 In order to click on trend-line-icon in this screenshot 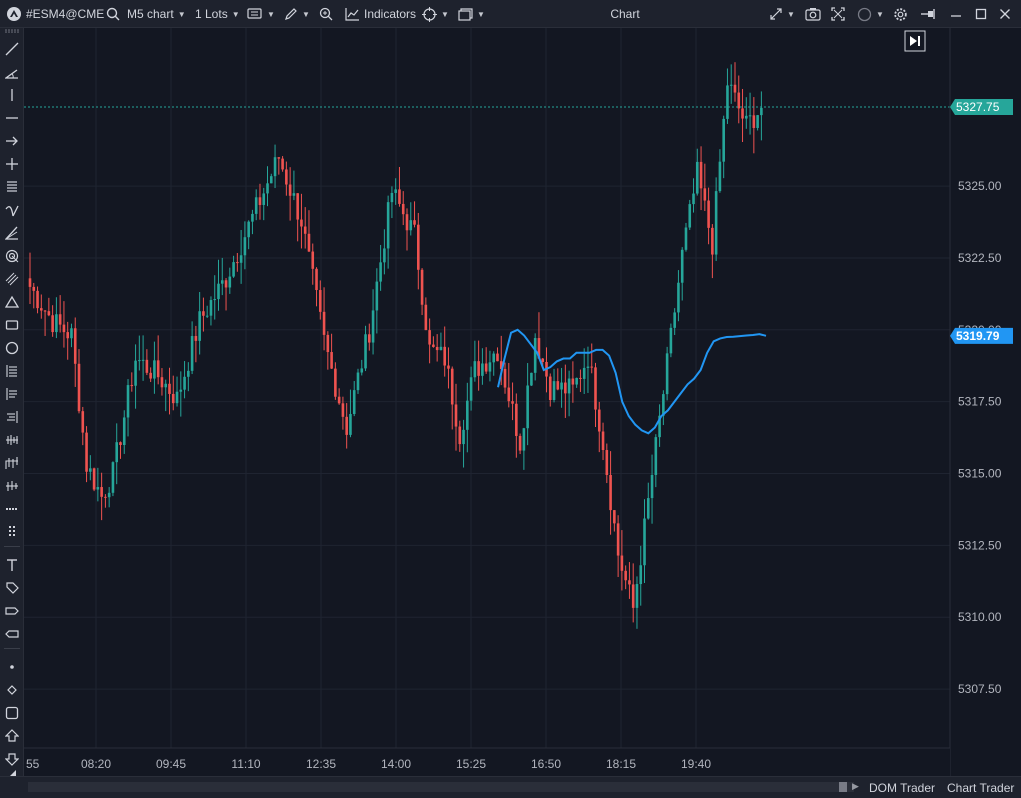, I will do `click(12, 49)`.